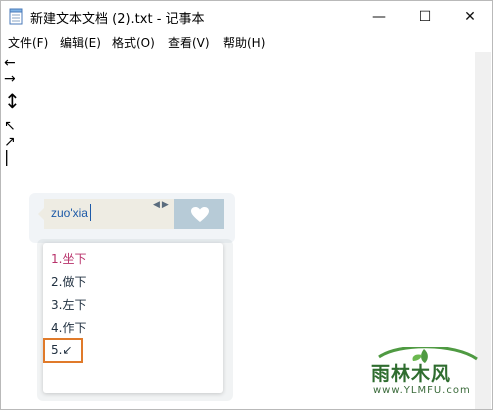  Describe the element at coordinates (10, 79) in the screenshot. I see `text-line-2: →` at that location.